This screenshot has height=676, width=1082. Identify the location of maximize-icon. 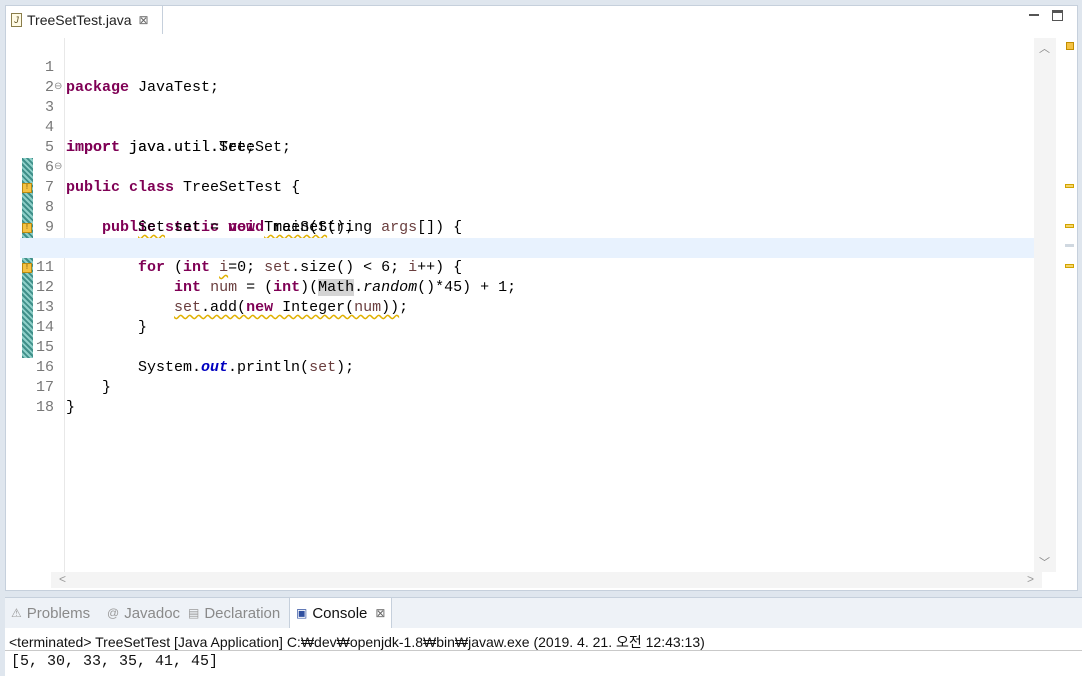
(1057, 15).